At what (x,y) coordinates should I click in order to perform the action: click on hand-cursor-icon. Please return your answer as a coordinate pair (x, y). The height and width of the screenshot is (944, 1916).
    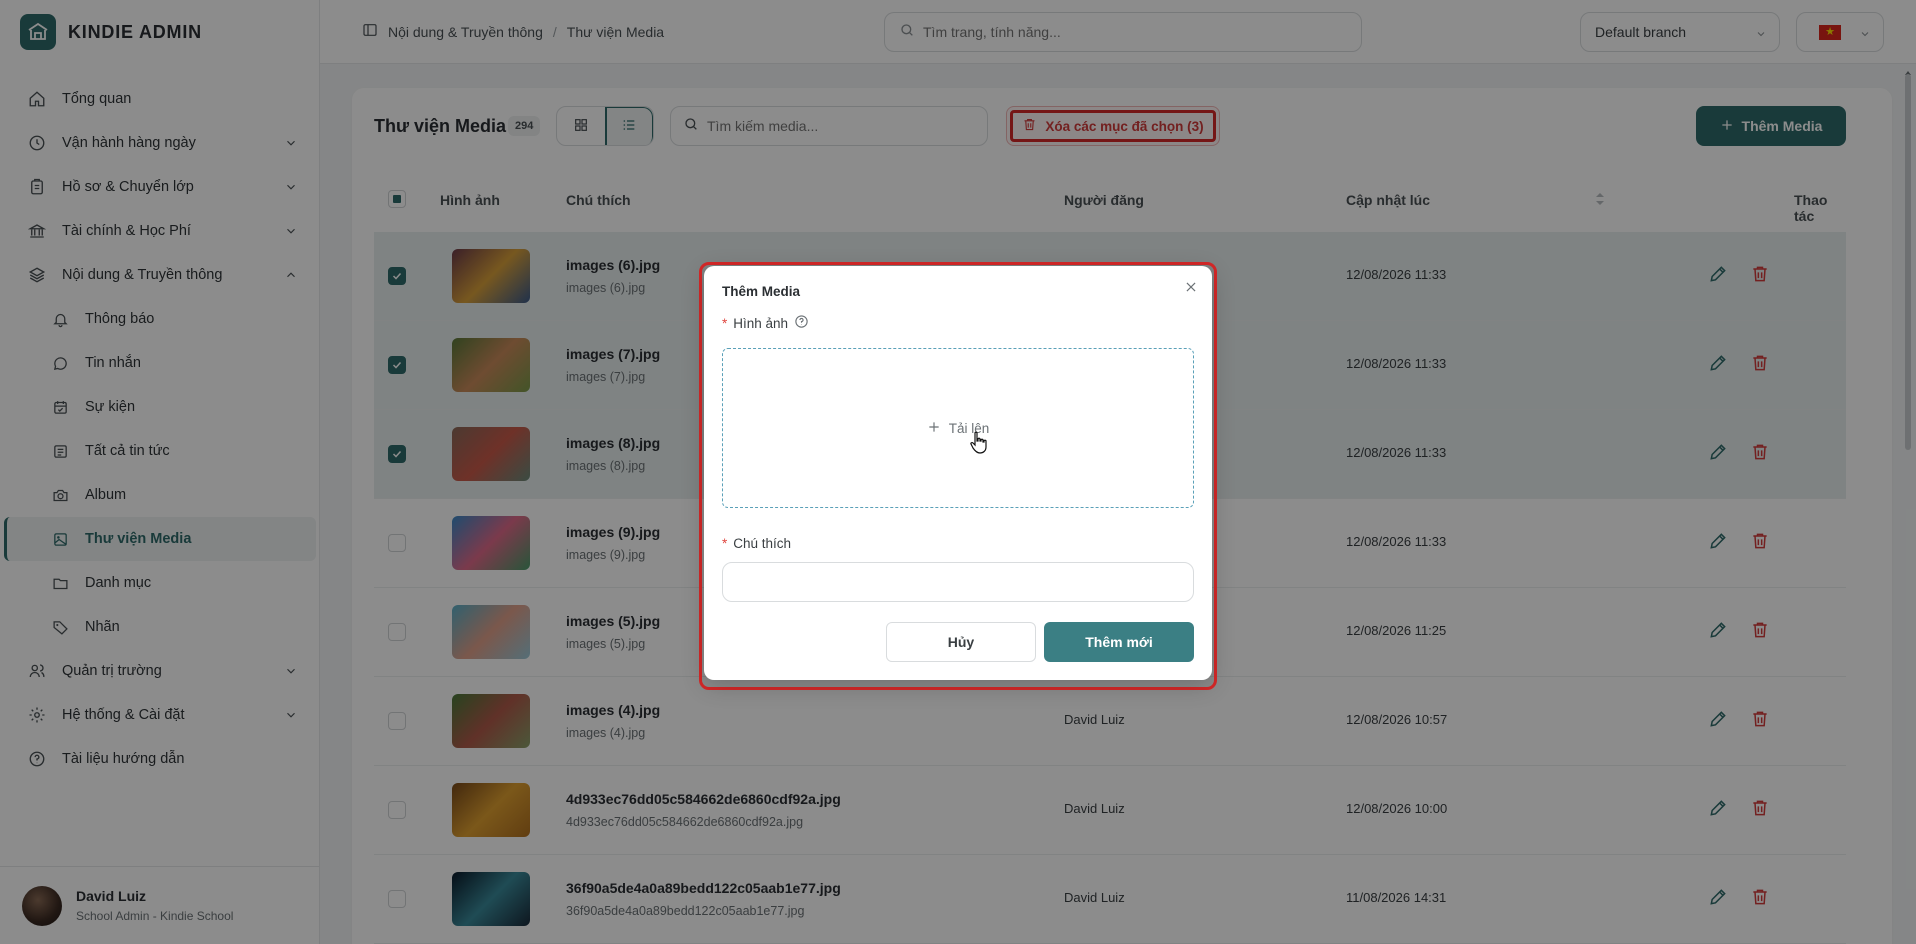
    Looking at the image, I should click on (979, 445).